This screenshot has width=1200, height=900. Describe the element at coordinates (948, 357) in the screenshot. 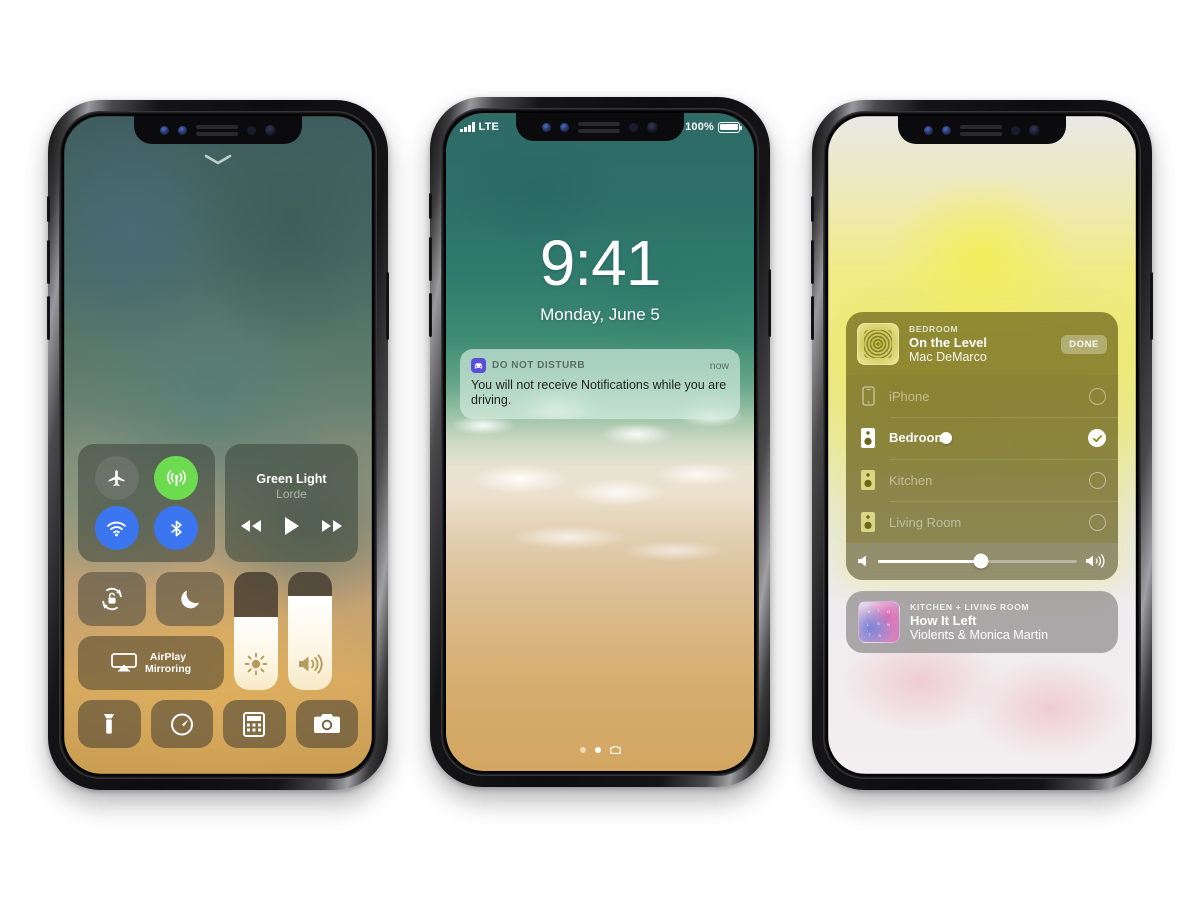

I see `now-playing-artist: Mac DeMarco` at that location.